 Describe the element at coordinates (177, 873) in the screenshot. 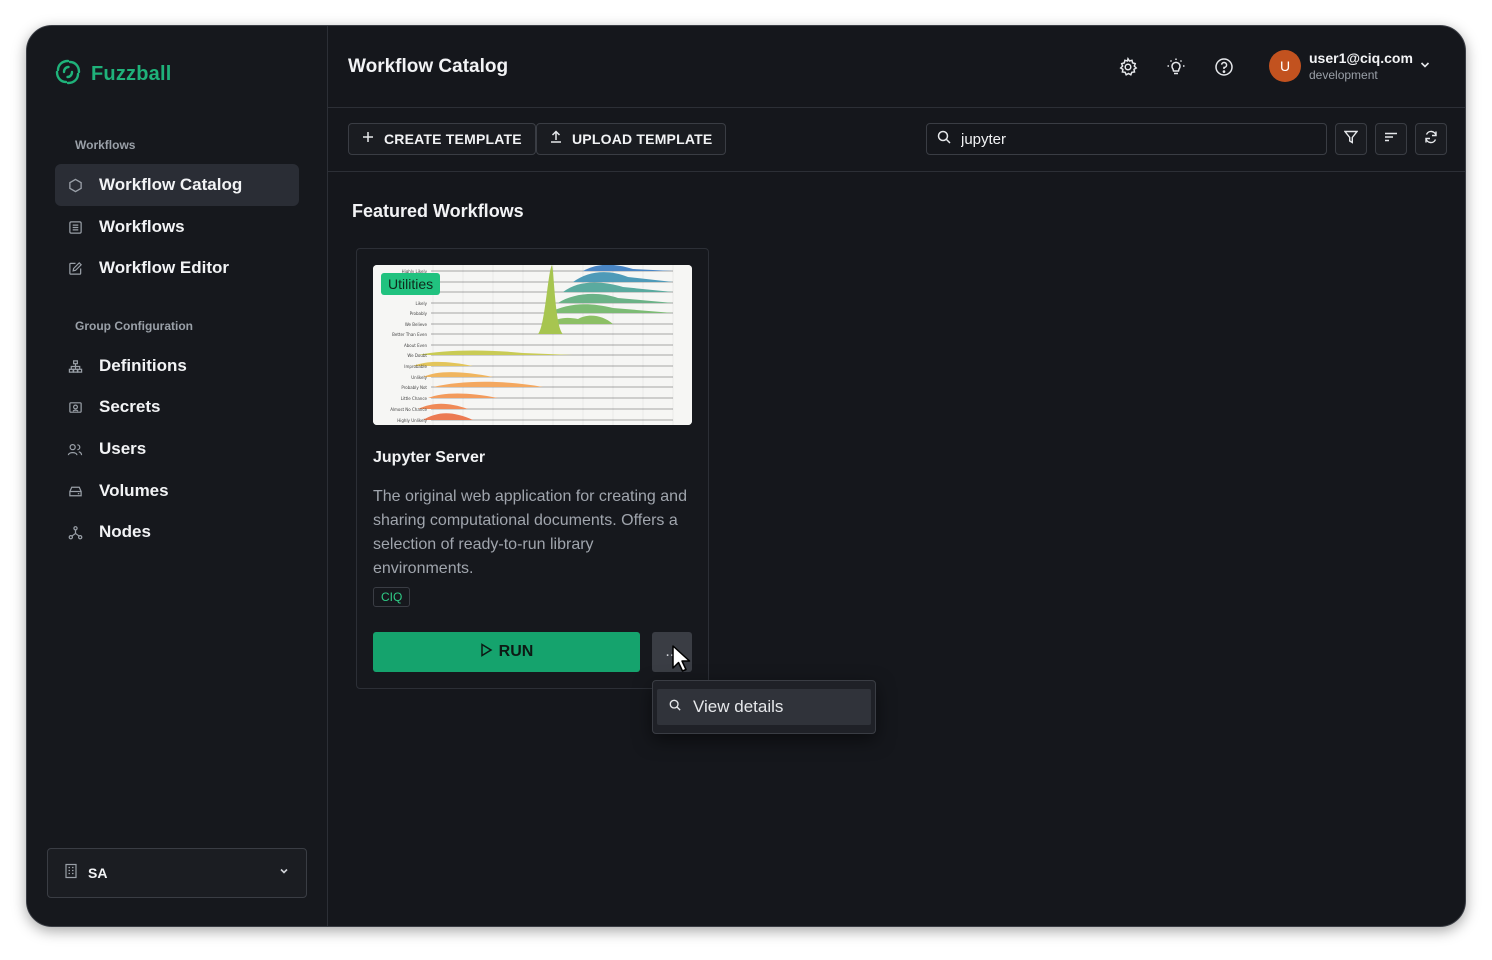

I see `organization-select: SA` at that location.